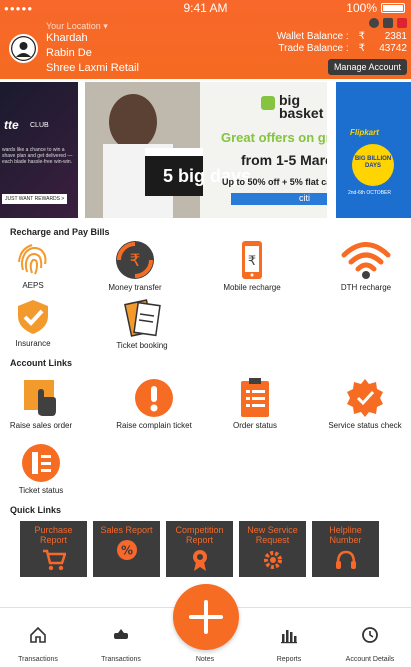 This screenshot has height=667, width=411. Describe the element at coordinates (40, 398) in the screenshot. I see `hand-tap-icon` at that location.